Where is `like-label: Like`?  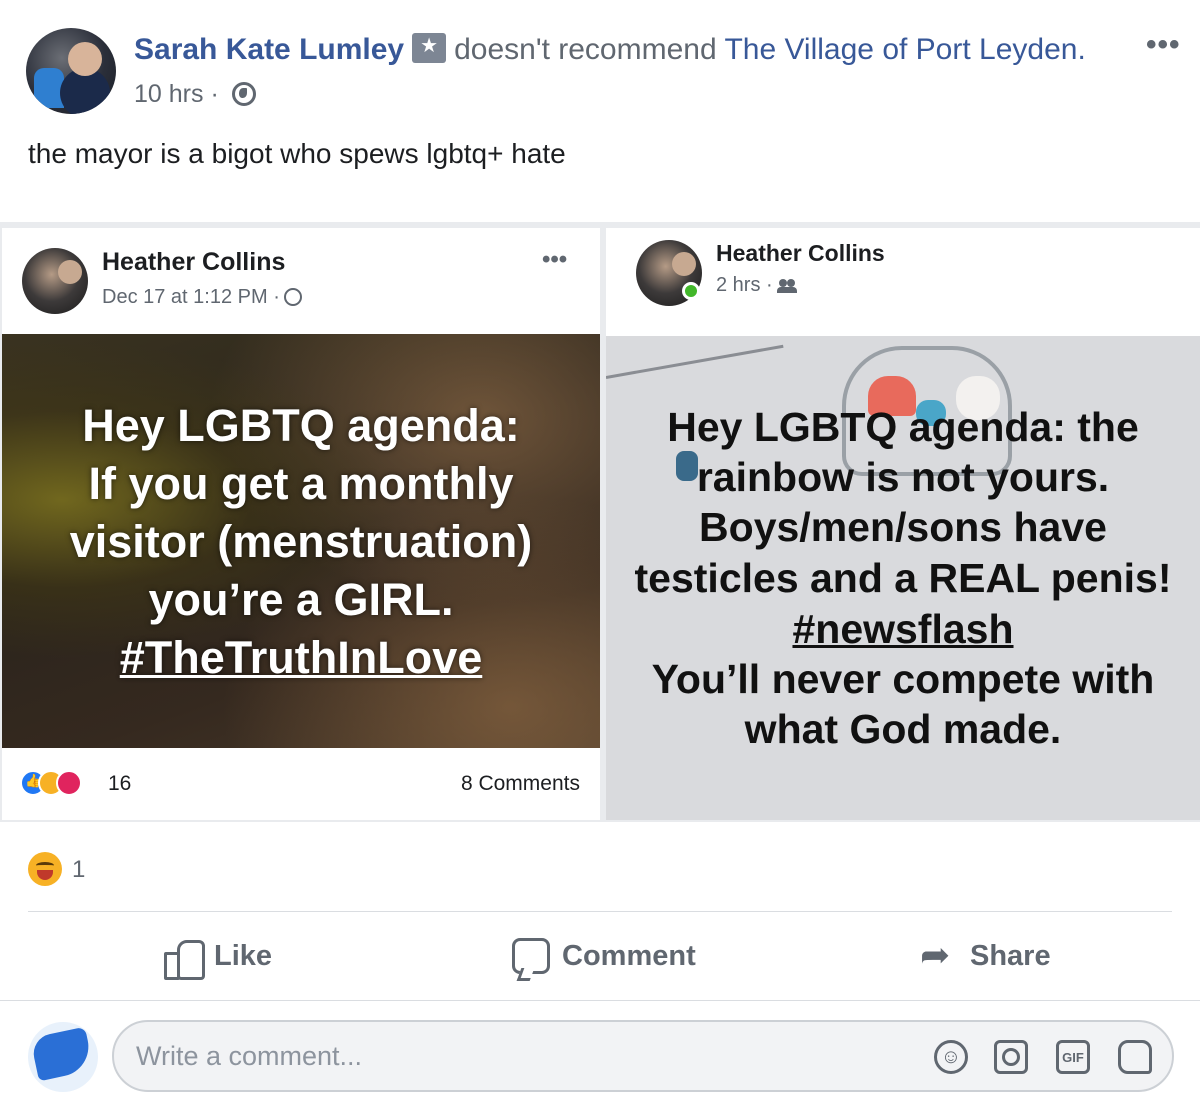 like-label: Like is located at coordinates (243, 955).